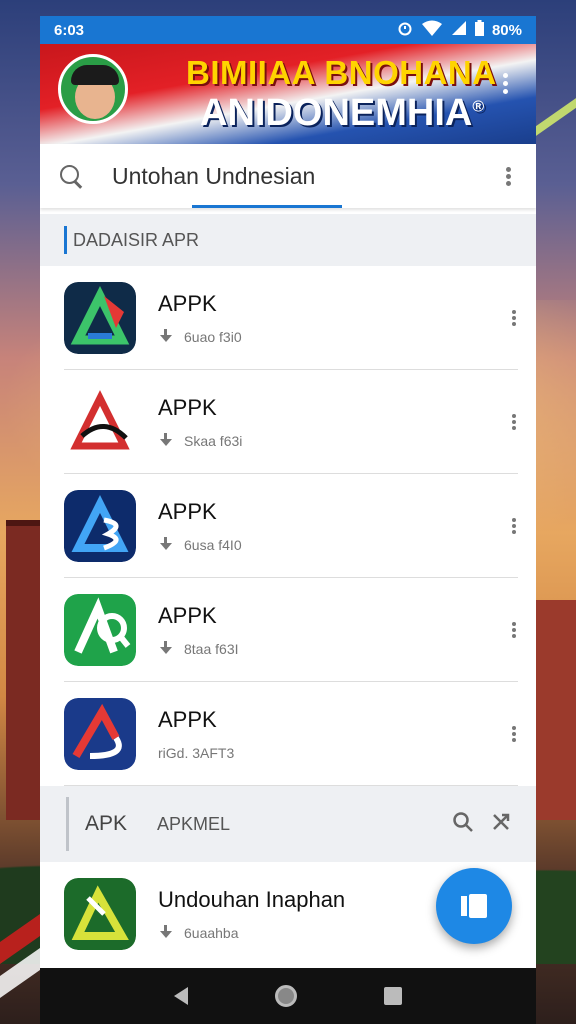 The width and height of the screenshot is (576, 1024). I want to click on list-item: APPK 6usa f4I0, so click(288, 526).